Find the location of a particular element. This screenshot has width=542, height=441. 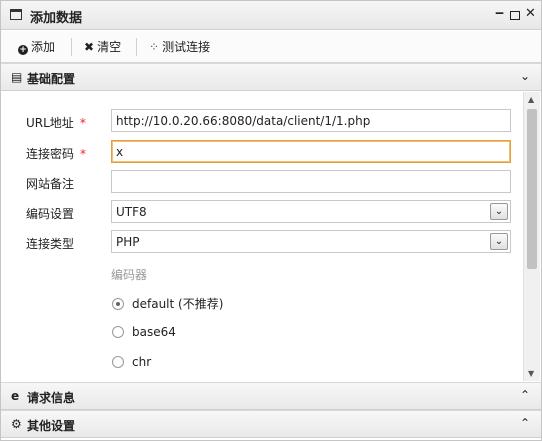

other-settings-header: ⚙ 其他设置 ⌃ is located at coordinates (271, 424).